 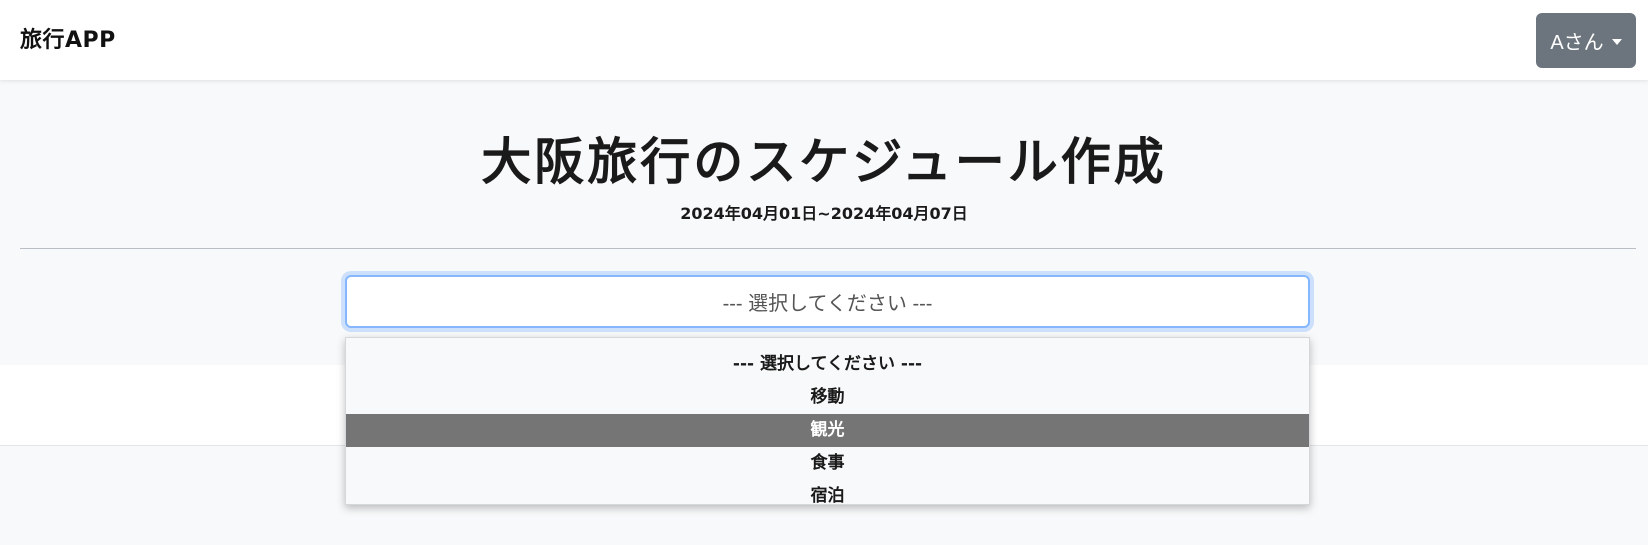 What do you see at coordinates (824, 213) in the screenshot?
I see `trip-date-range: 2024年04月01日~2024年04月07日` at bounding box center [824, 213].